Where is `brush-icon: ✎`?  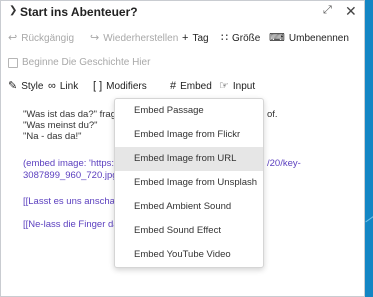
brush-icon: ✎ is located at coordinates (13, 86).